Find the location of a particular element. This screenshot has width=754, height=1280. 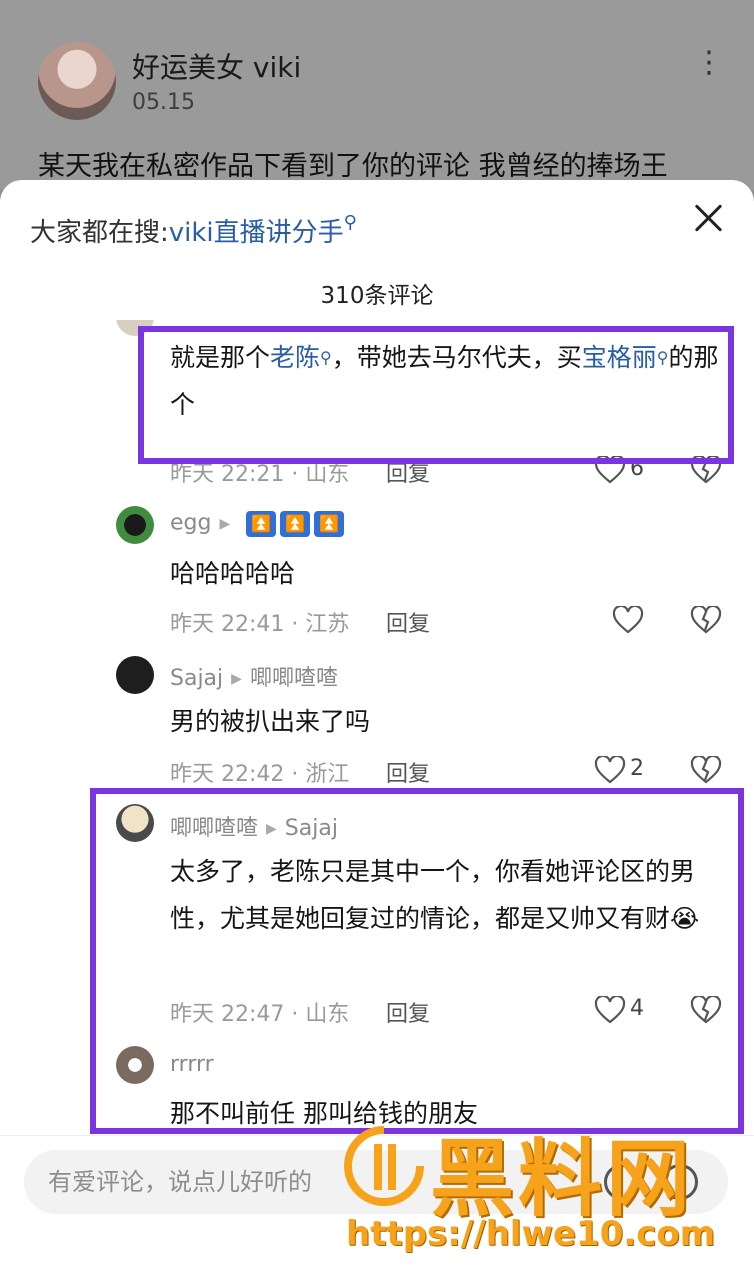

badge-group: ⏫ ⏫ ⏫ is located at coordinates (297, 523).